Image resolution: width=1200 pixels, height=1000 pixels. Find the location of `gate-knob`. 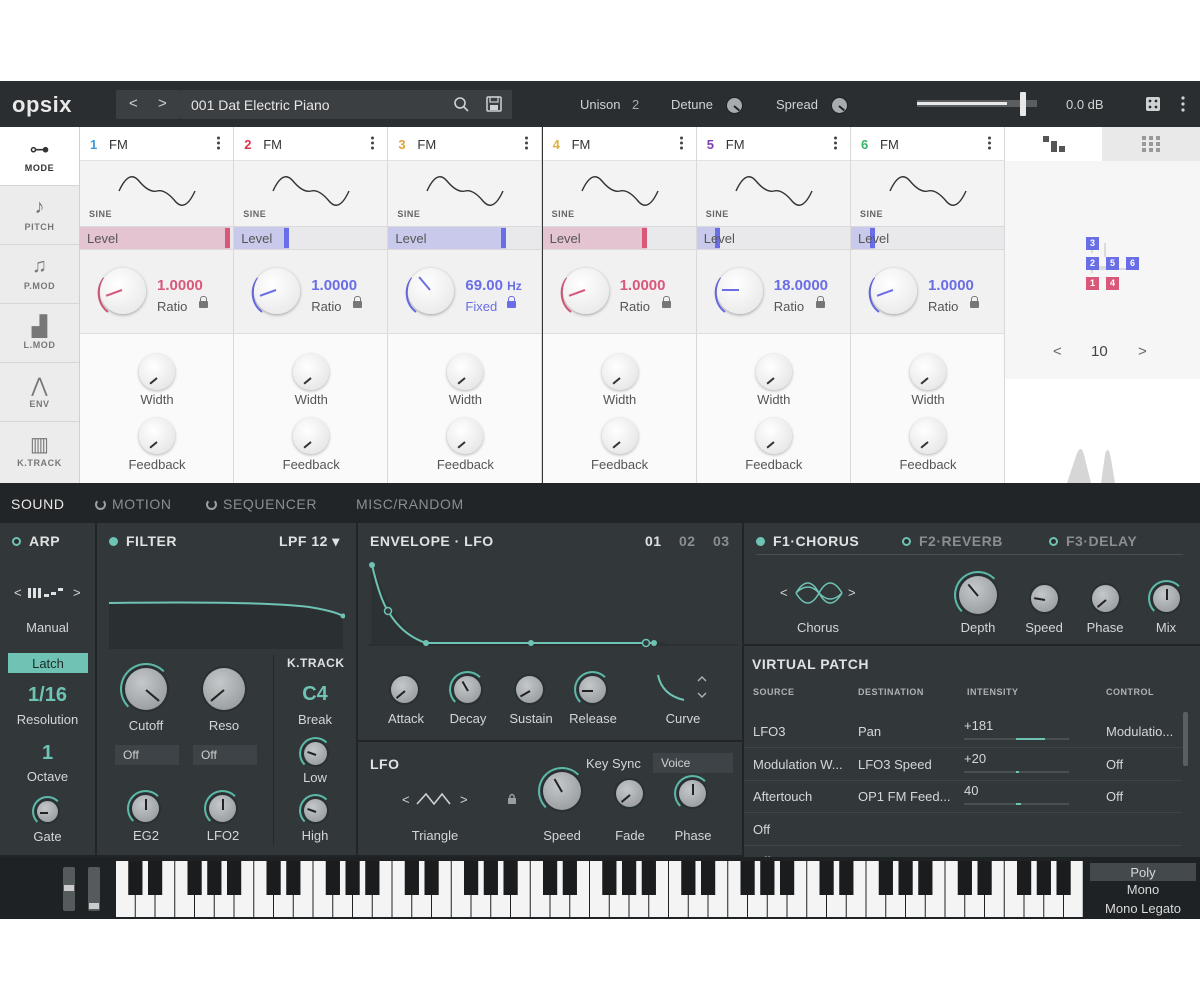

gate-knob is located at coordinates (47, 811).